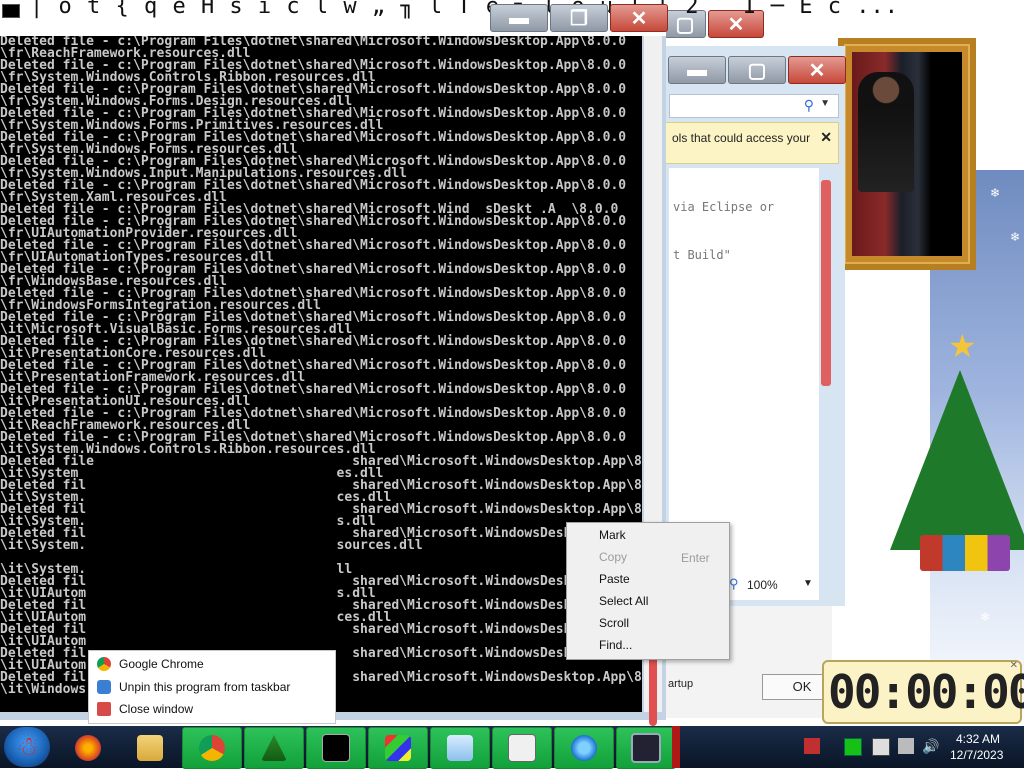 The height and width of the screenshot is (769, 1024). What do you see at coordinates (734, 583) in the screenshot?
I see `zoom-icon: ⚲` at bounding box center [734, 583].